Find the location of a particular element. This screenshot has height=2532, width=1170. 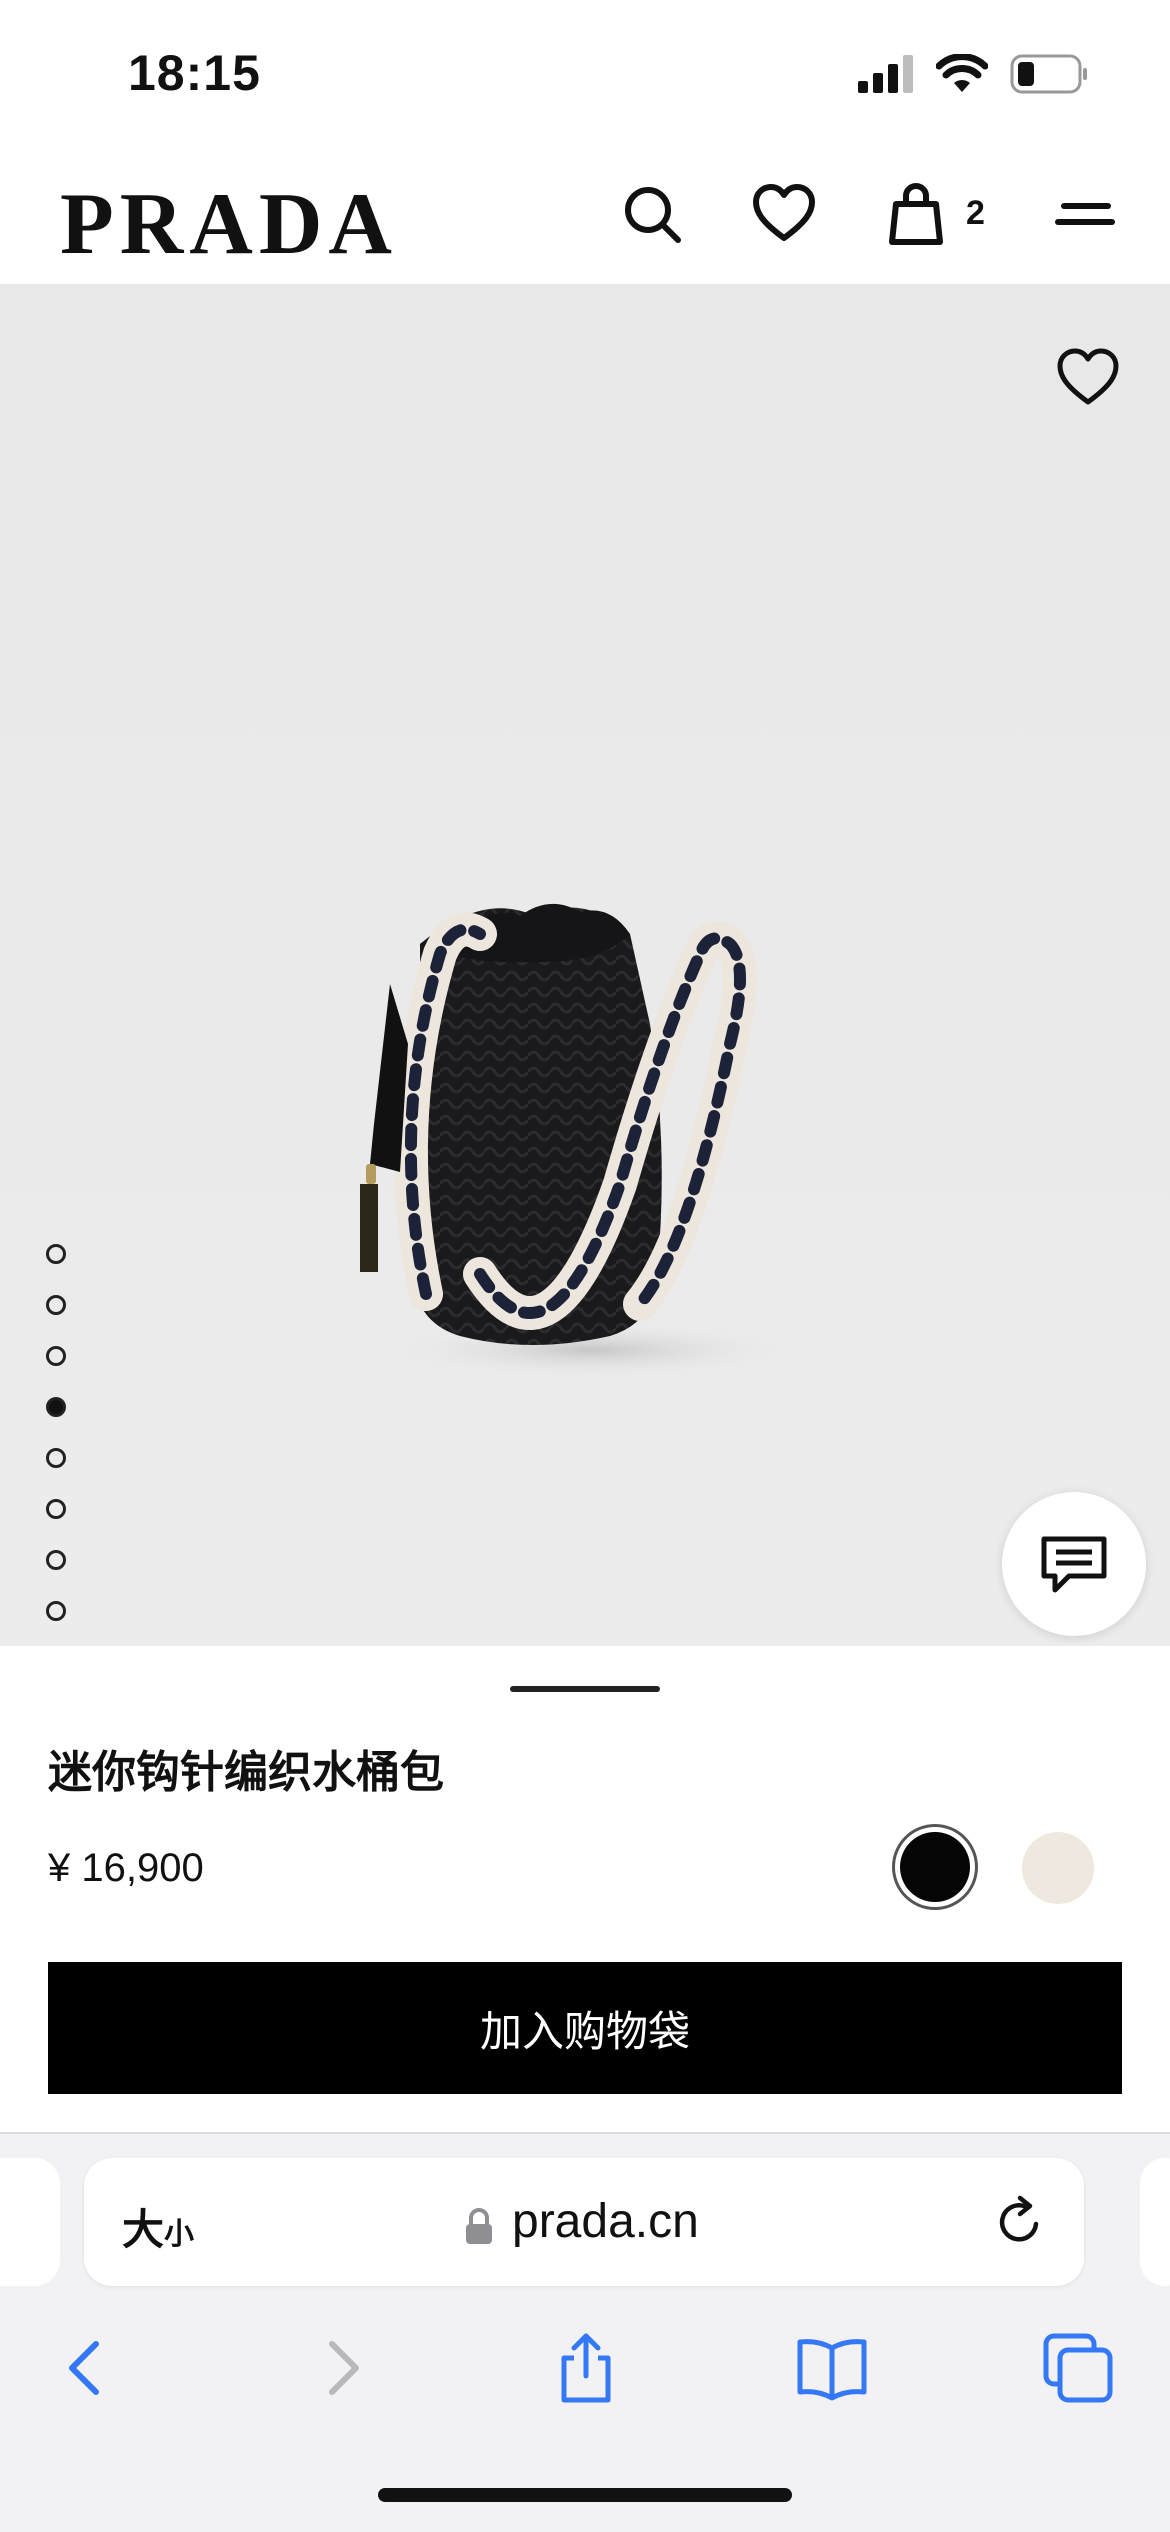

text-size-small: 小 is located at coordinates (179, 2234).